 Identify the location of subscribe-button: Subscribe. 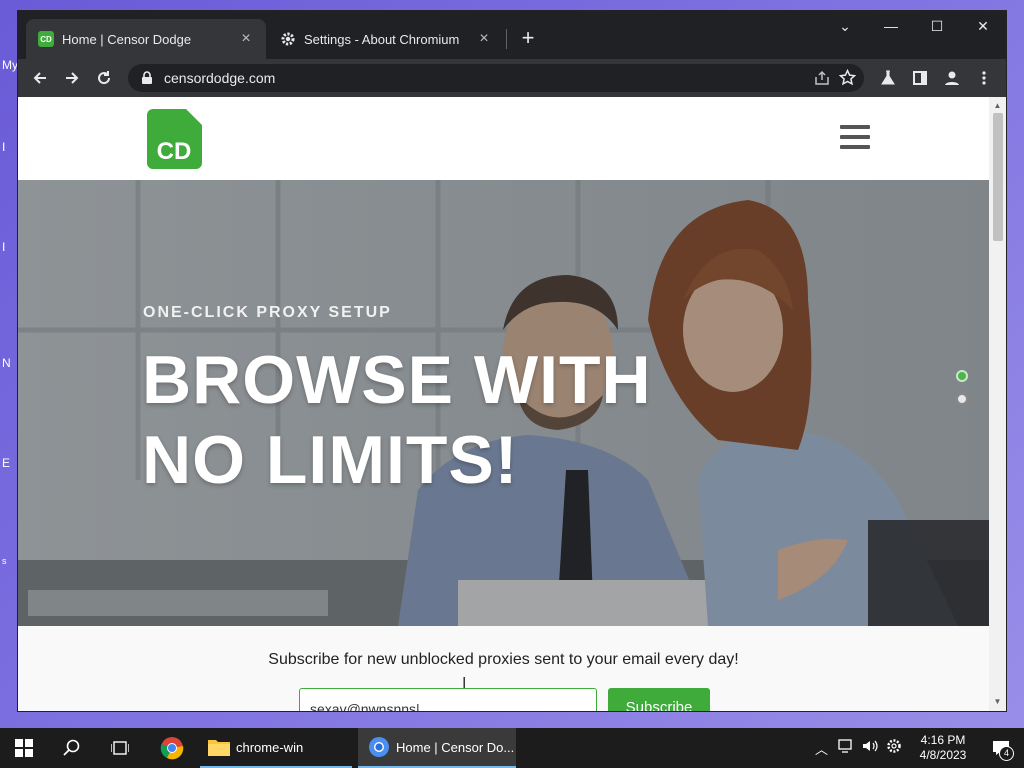
(659, 699).